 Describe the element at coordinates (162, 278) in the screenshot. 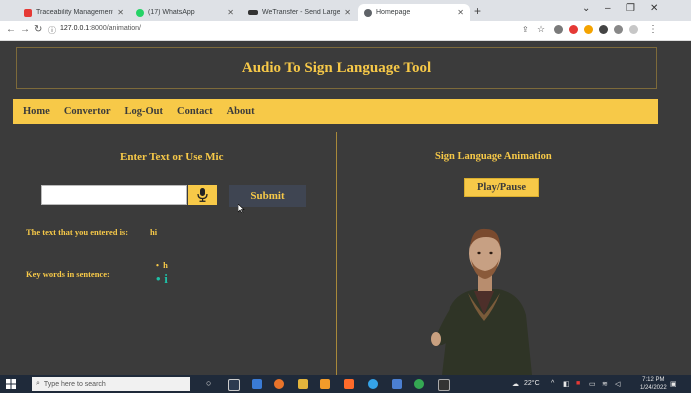

I see `keyword-item-active: • i` at that location.